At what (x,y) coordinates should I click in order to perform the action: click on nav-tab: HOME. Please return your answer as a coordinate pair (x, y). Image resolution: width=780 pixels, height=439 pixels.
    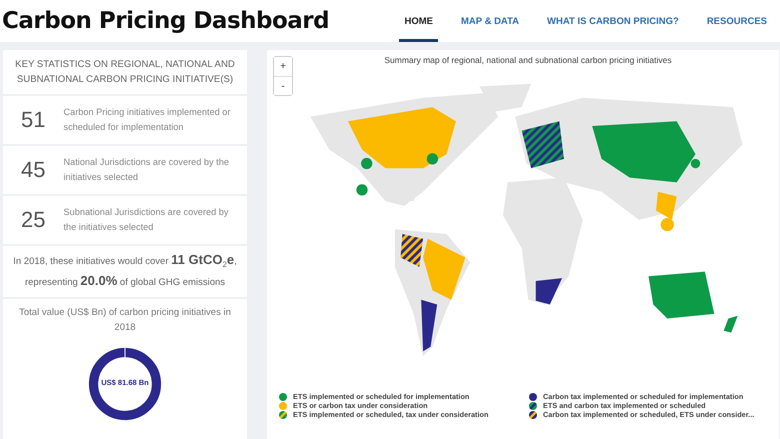
    Looking at the image, I should click on (418, 22).